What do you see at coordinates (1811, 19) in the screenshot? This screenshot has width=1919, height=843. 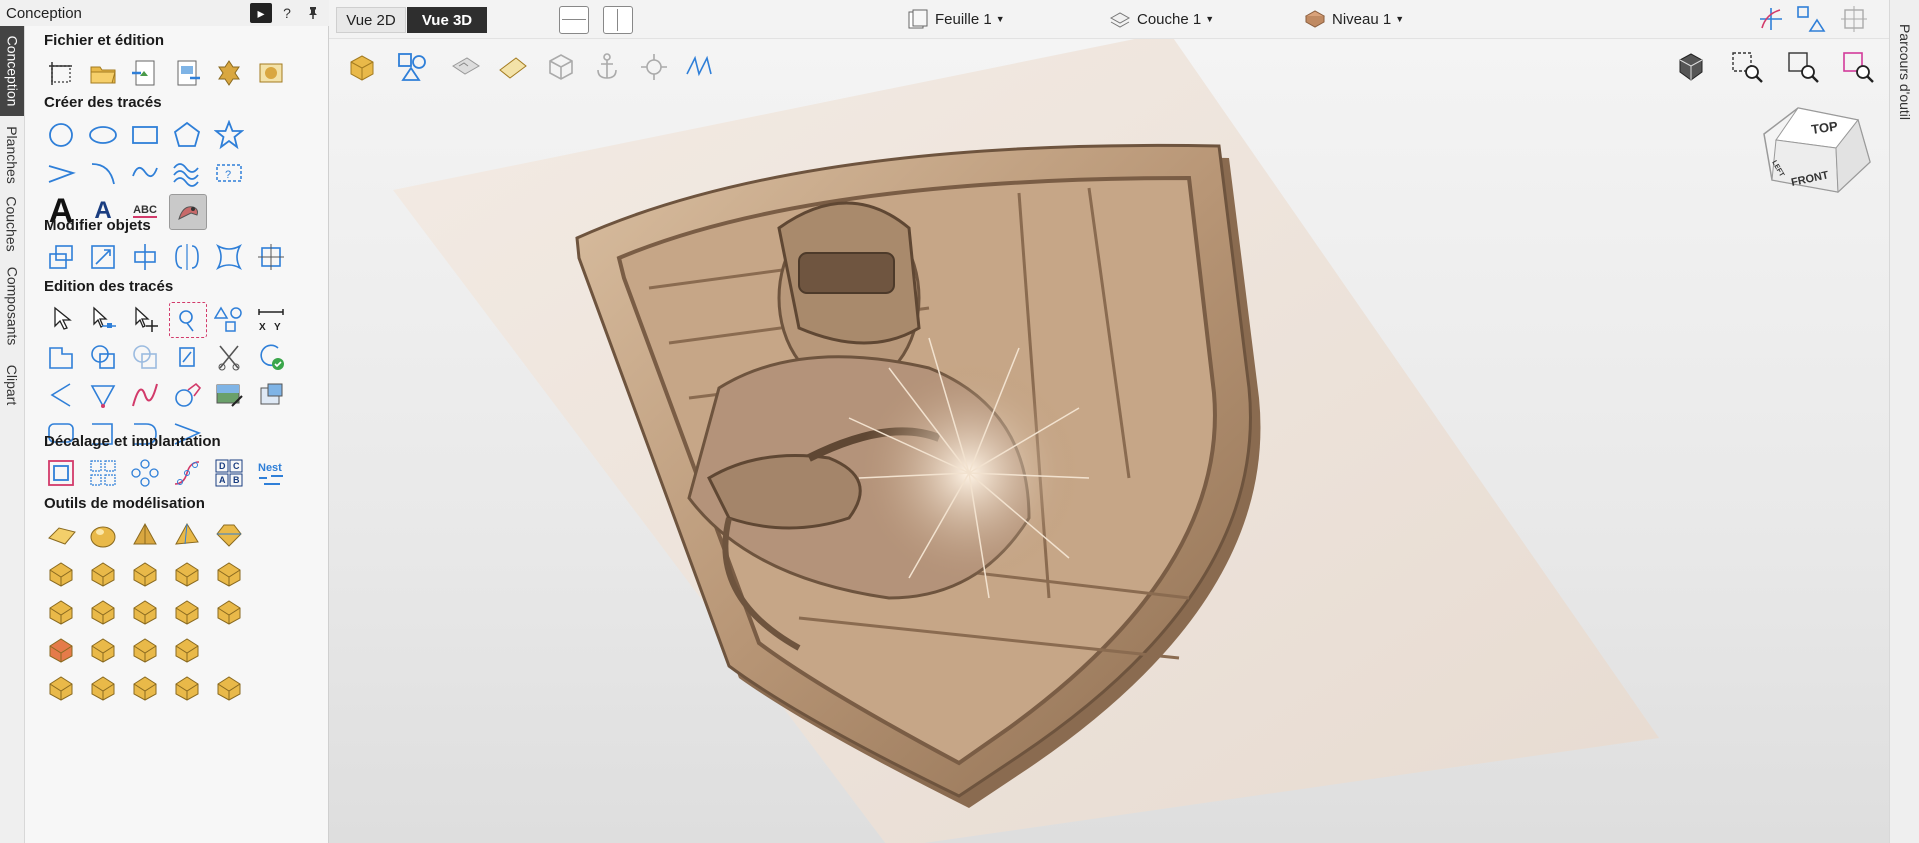 I see `shapes-view-icon` at bounding box center [1811, 19].